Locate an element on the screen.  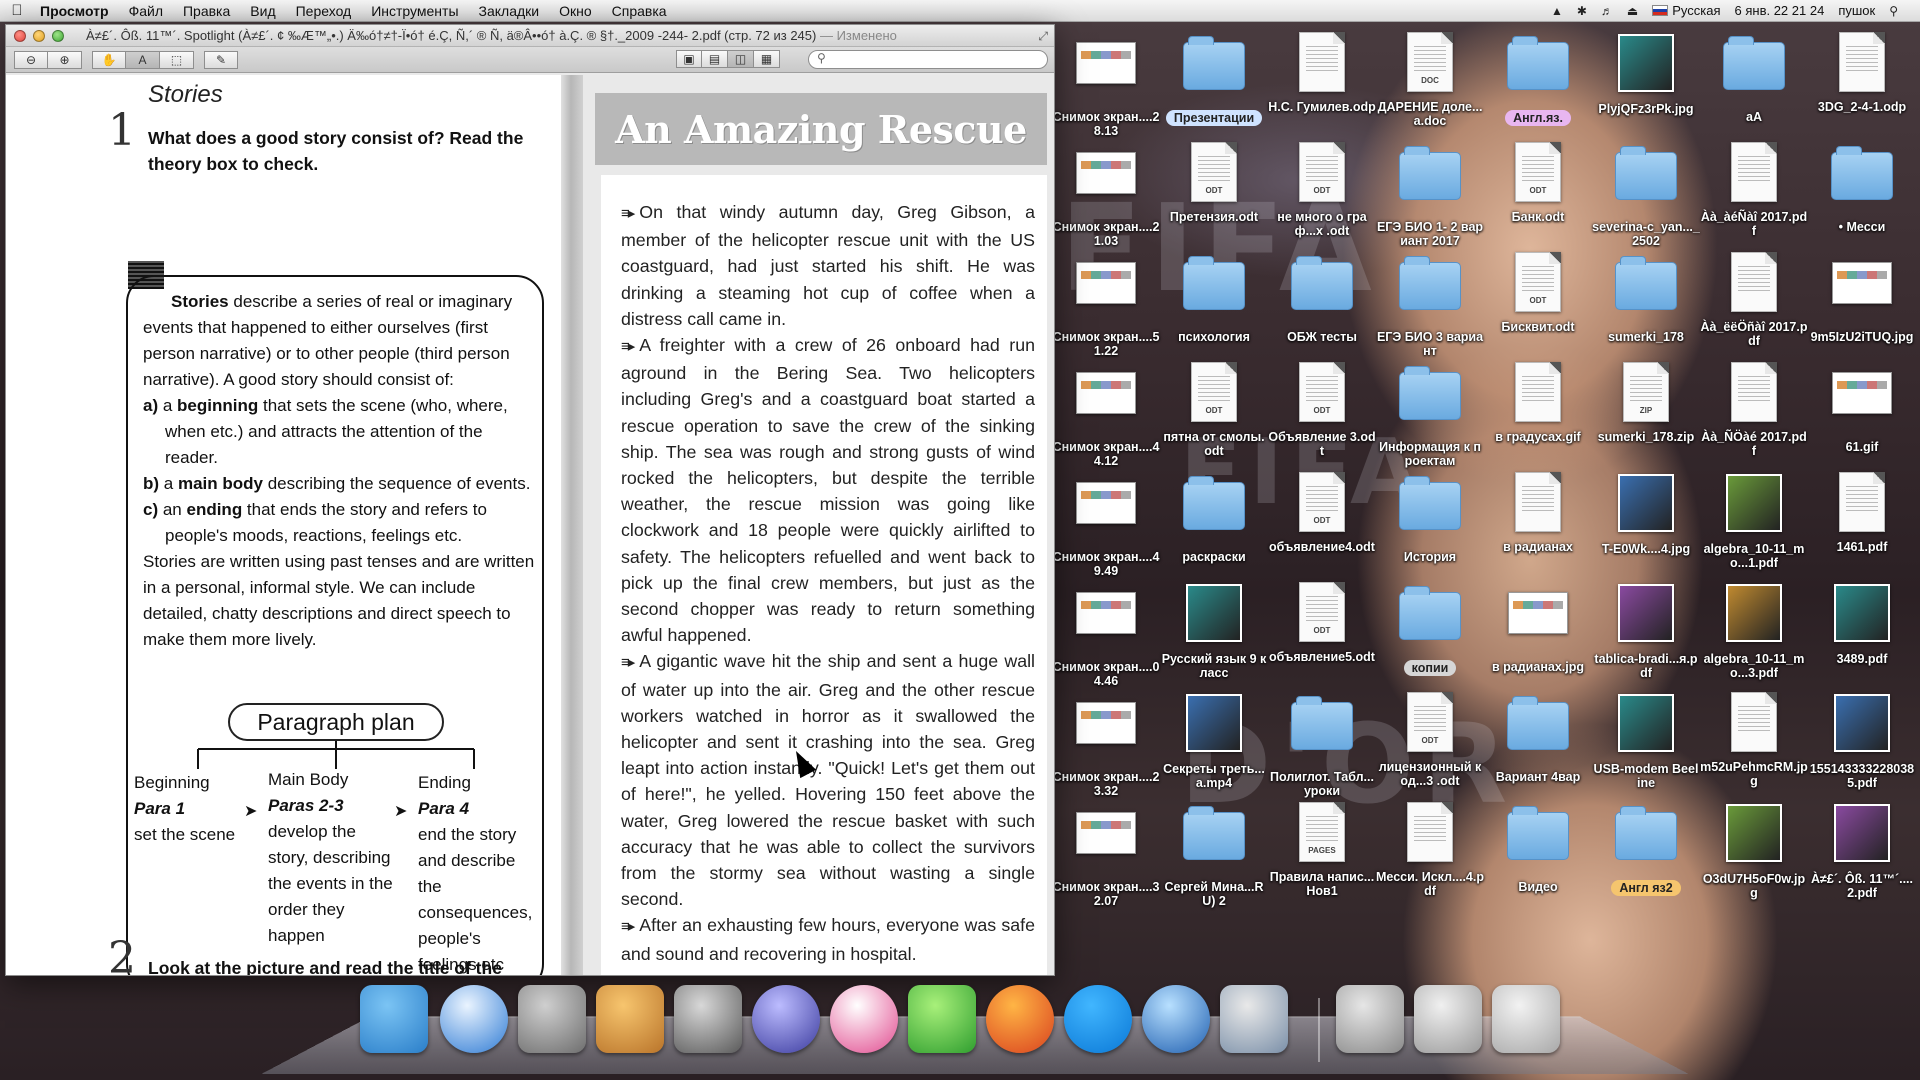
desktop-icon: algebra_10-11_mo...3.pdf is located at coordinates (1754, 631).